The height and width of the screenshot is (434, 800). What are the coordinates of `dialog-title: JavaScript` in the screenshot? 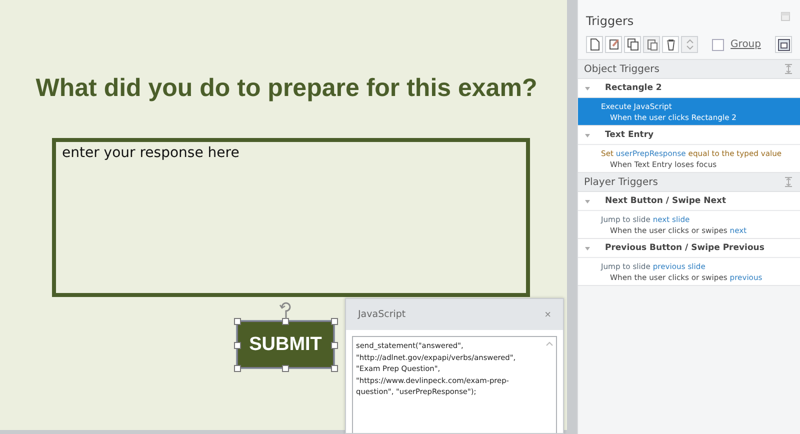 It's located at (382, 314).